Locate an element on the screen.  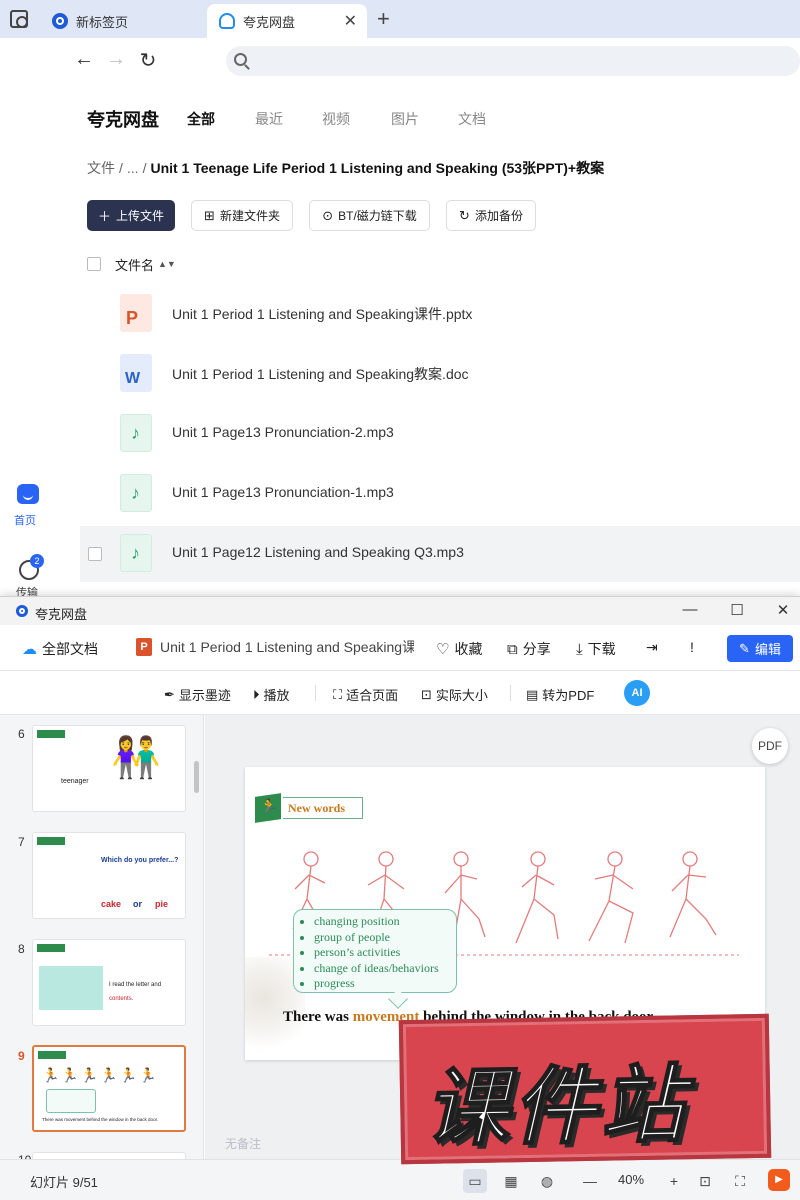
actual-size-icon: ⊡ is located at coordinates (426, 694).